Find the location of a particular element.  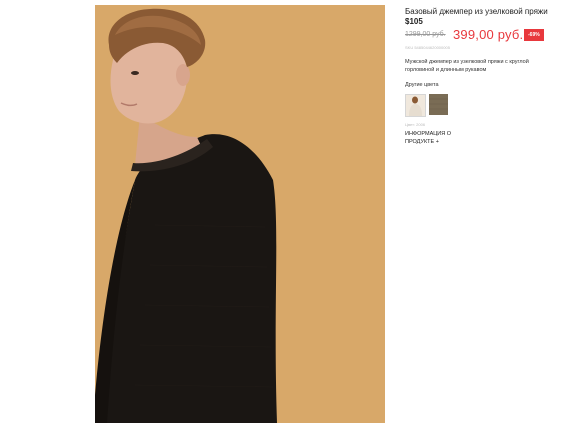

product-info-toggle: ИНФОРМАЦИЯ О ПРОДУКТЕ + is located at coordinates (435, 138).